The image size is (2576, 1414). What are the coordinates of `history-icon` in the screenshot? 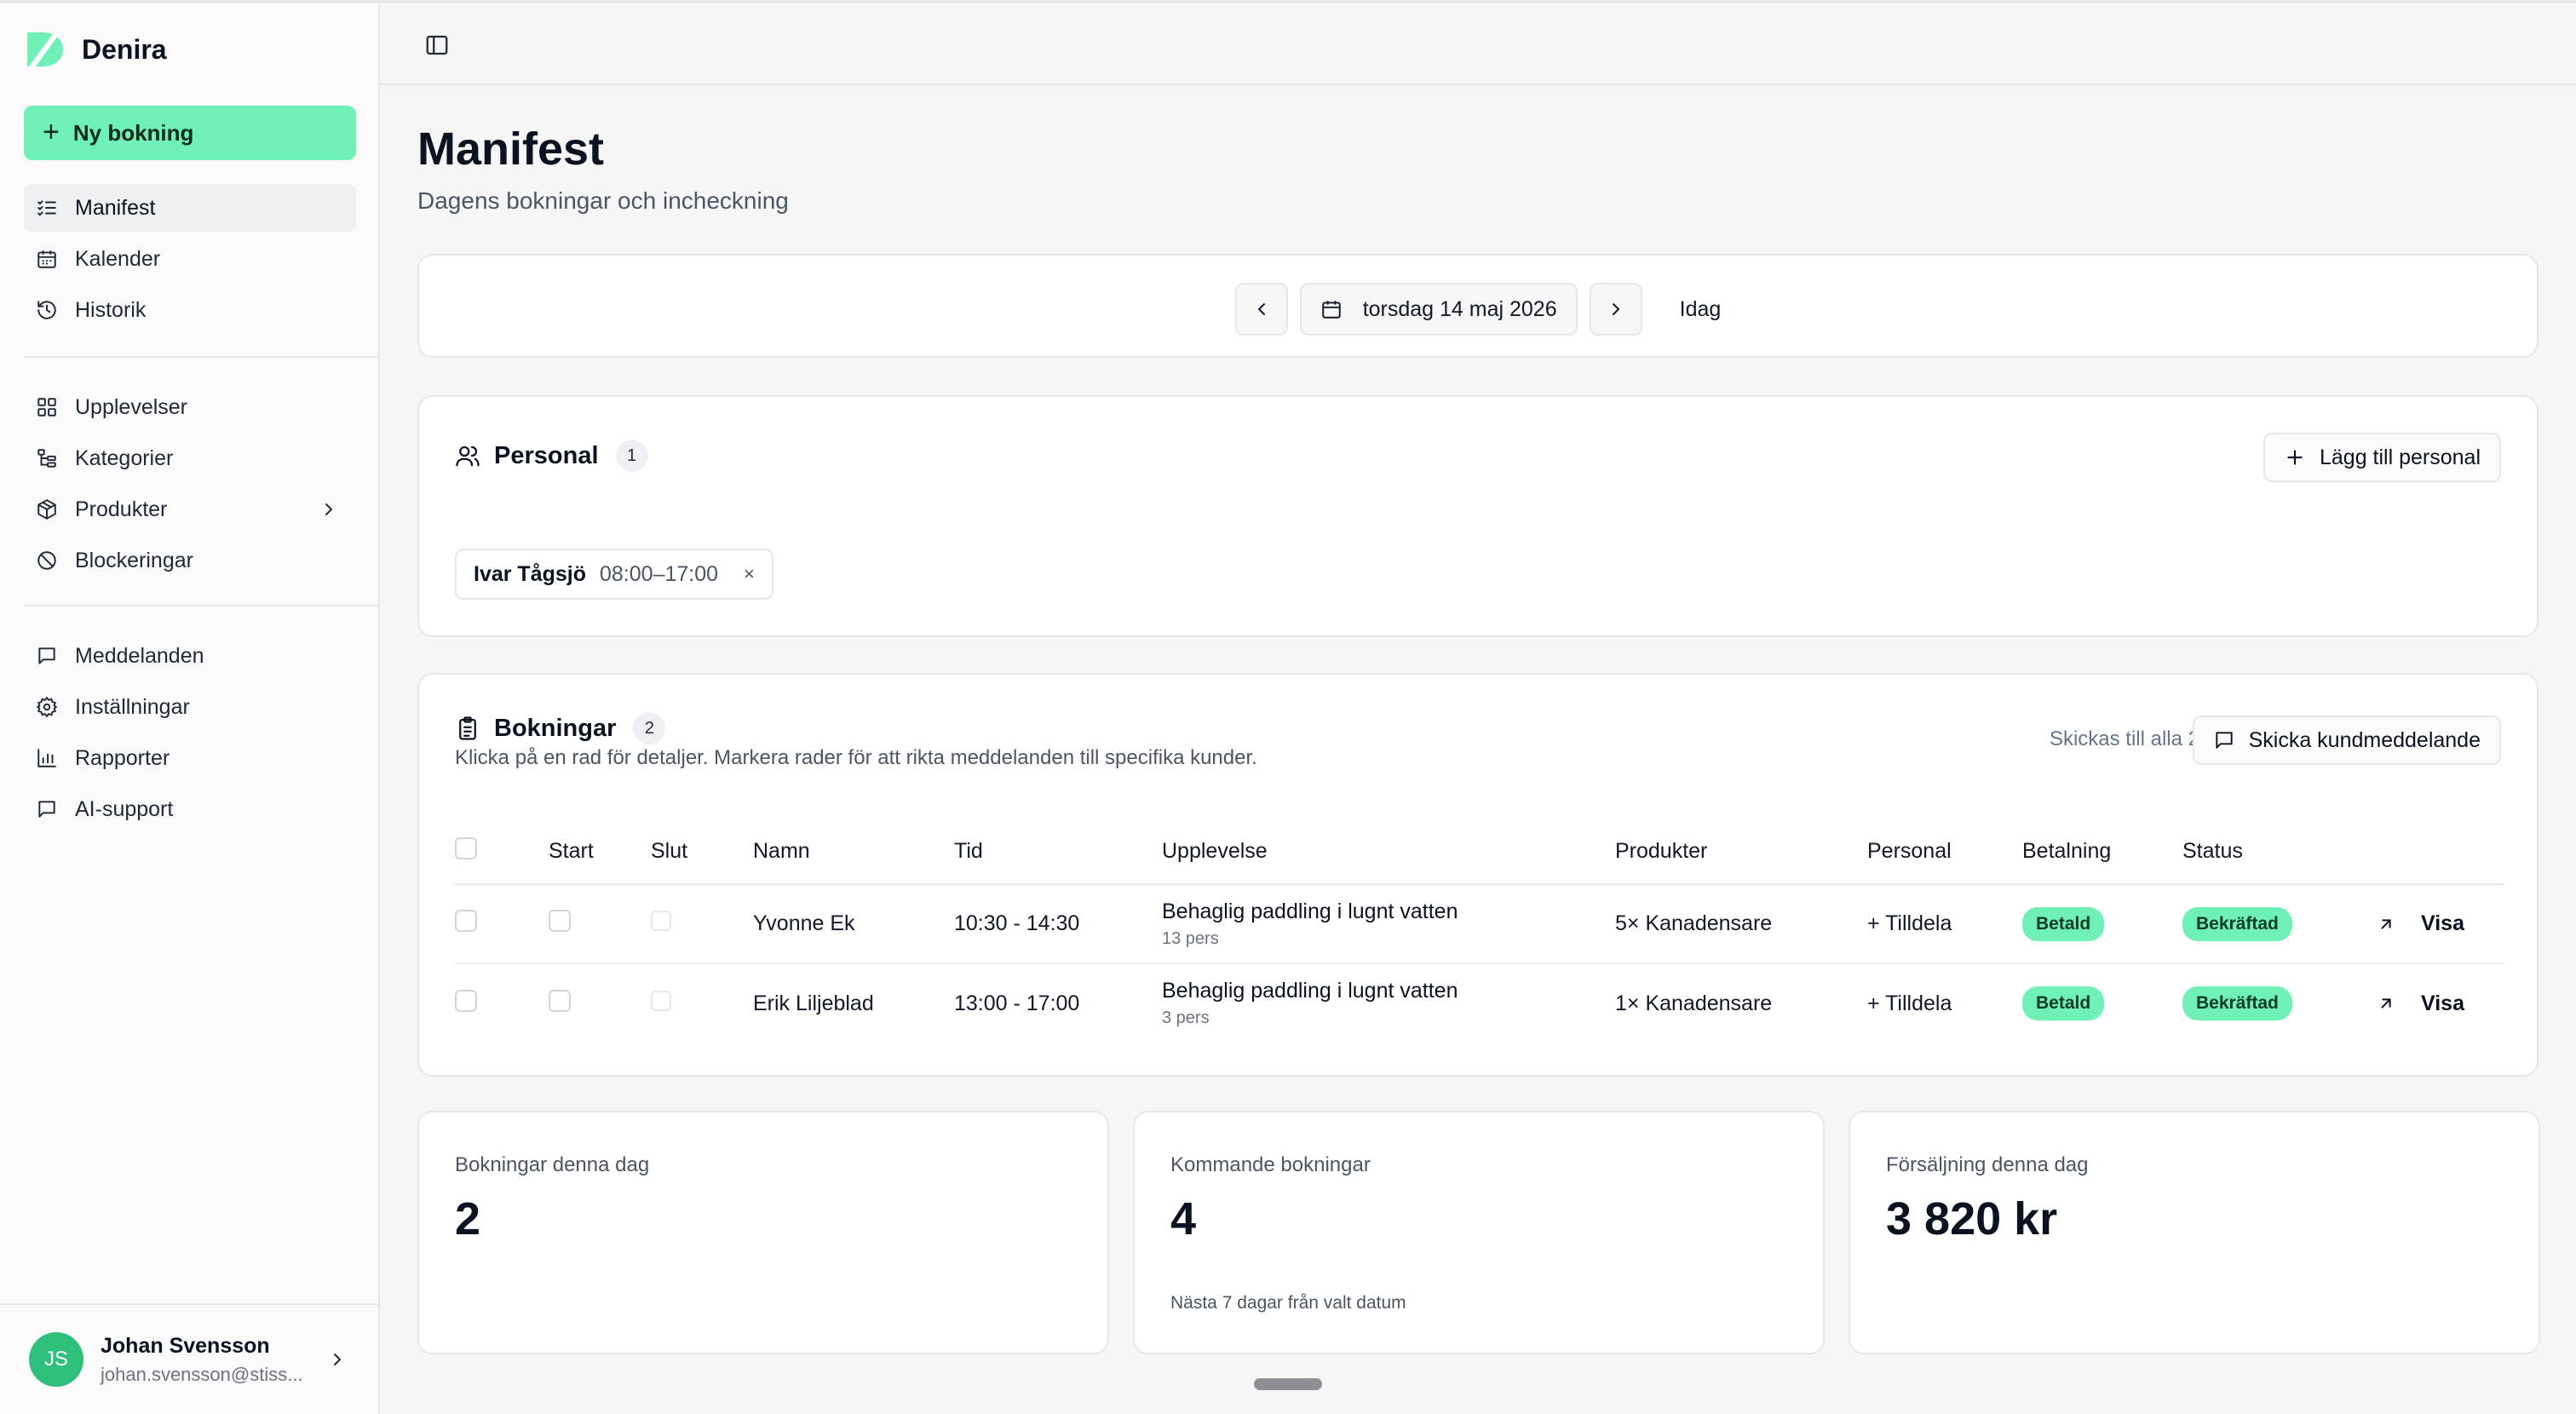 It's located at (46, 310).